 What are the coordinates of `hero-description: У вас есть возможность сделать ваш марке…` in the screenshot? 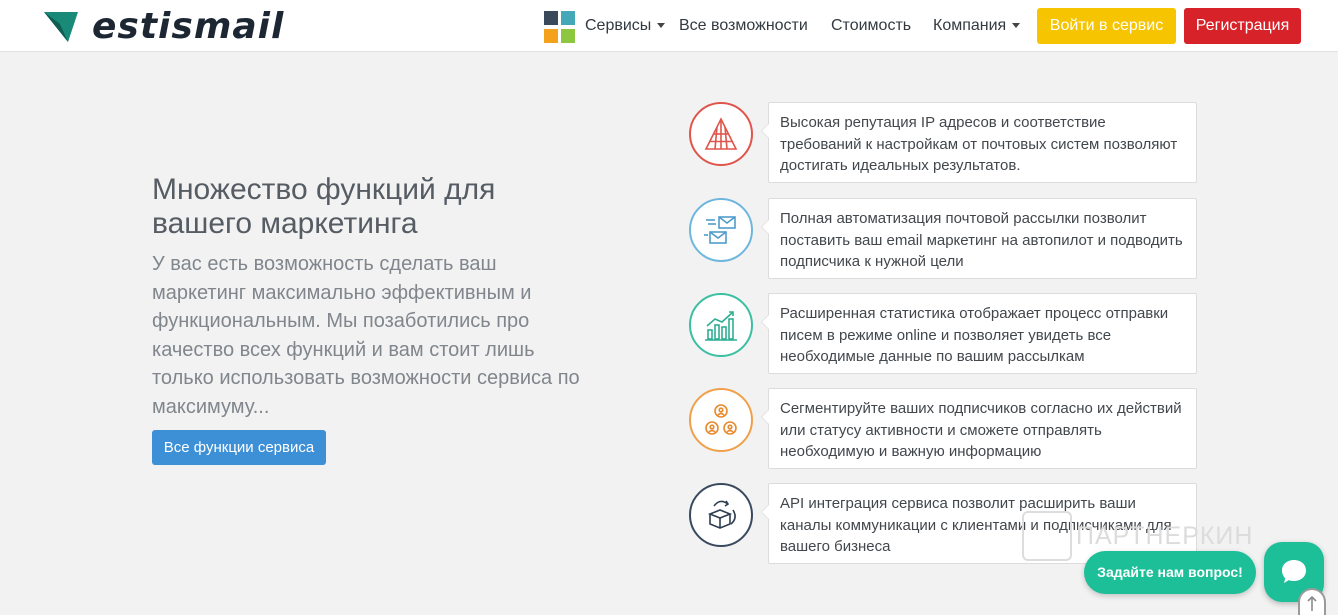 It's located at (366, 335).